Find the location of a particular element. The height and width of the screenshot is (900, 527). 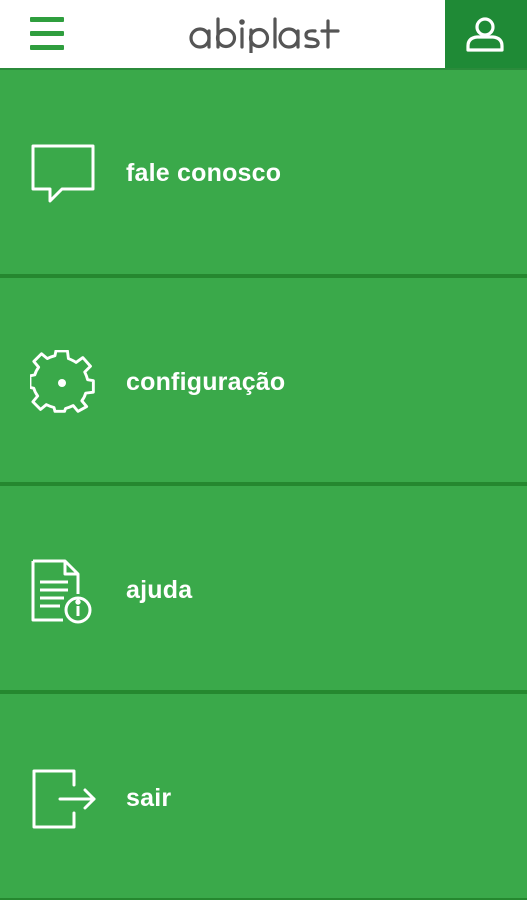

abiplast-logo: abiplast is located at coordinates (264, 34).